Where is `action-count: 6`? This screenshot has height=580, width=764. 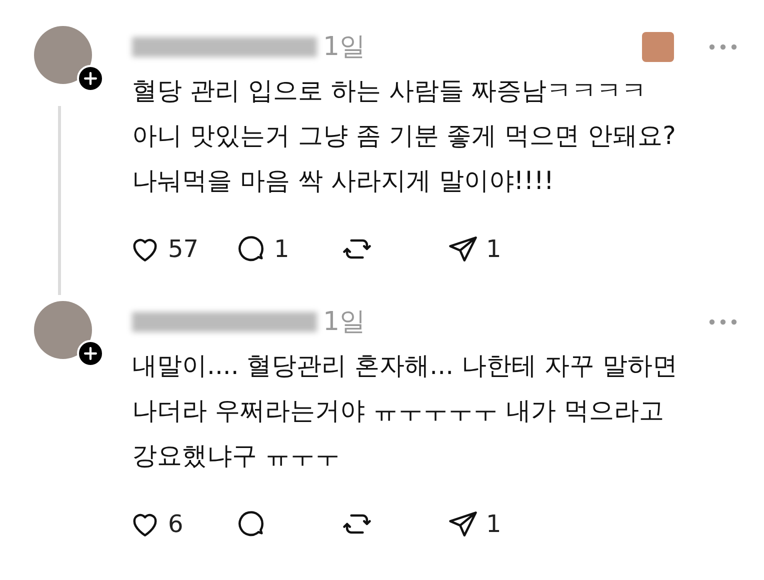
action-count: 6 is located at coordinates (176, 524).